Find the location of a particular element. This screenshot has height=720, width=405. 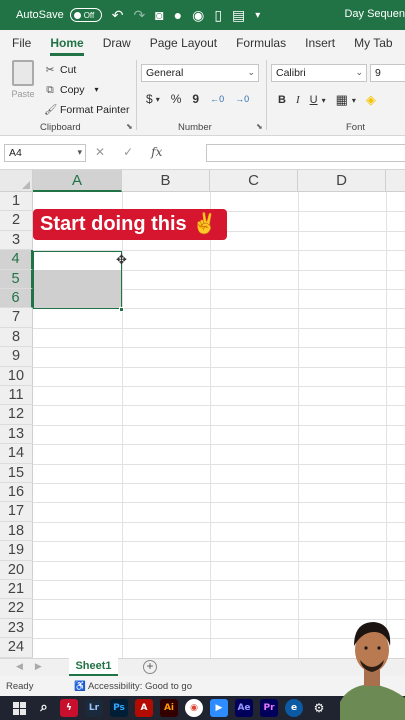

row-header-3: 3 is located at coordinates (16, 240).